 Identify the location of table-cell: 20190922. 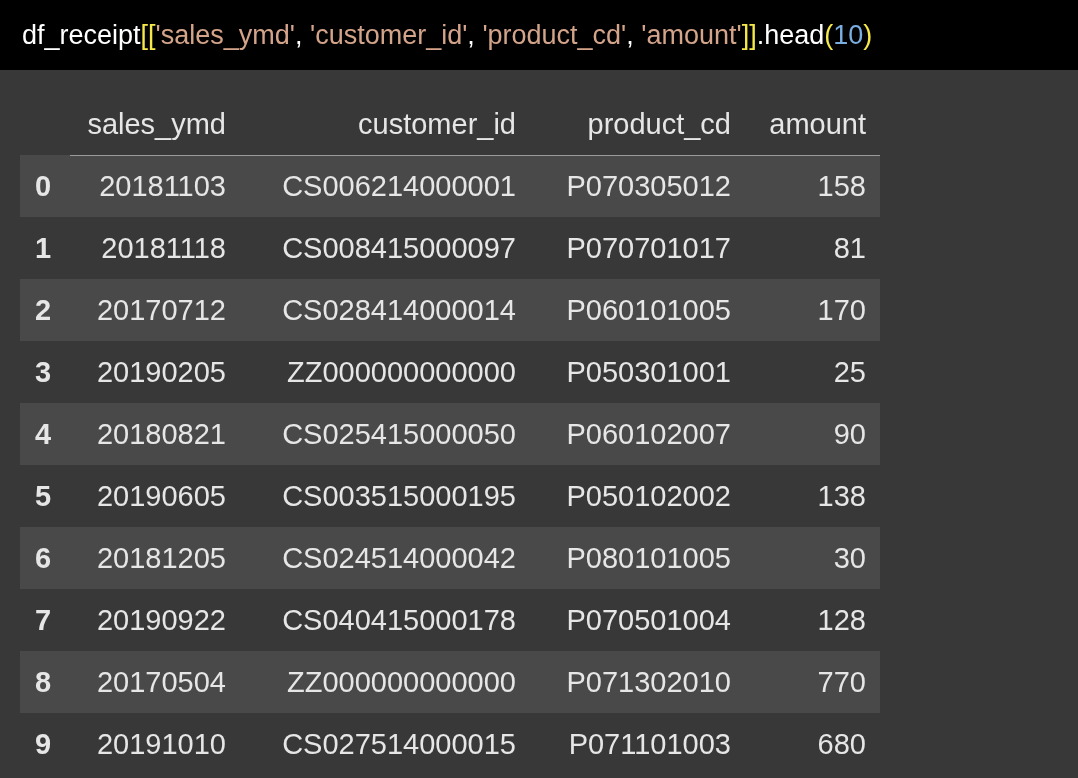
(155, 620).